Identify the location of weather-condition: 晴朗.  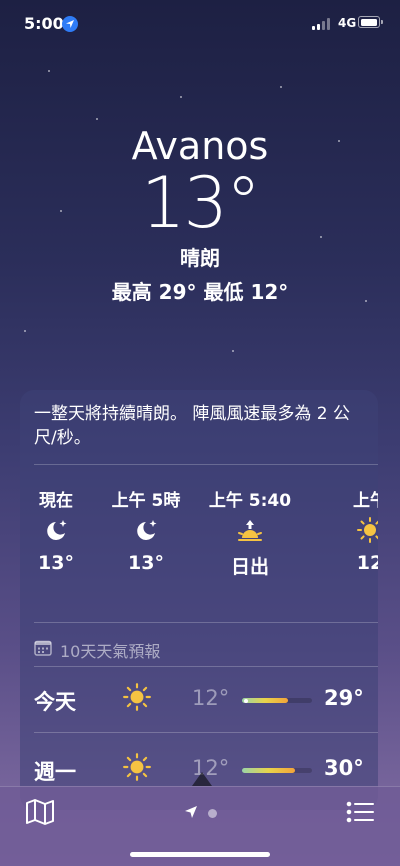
(200, 258).